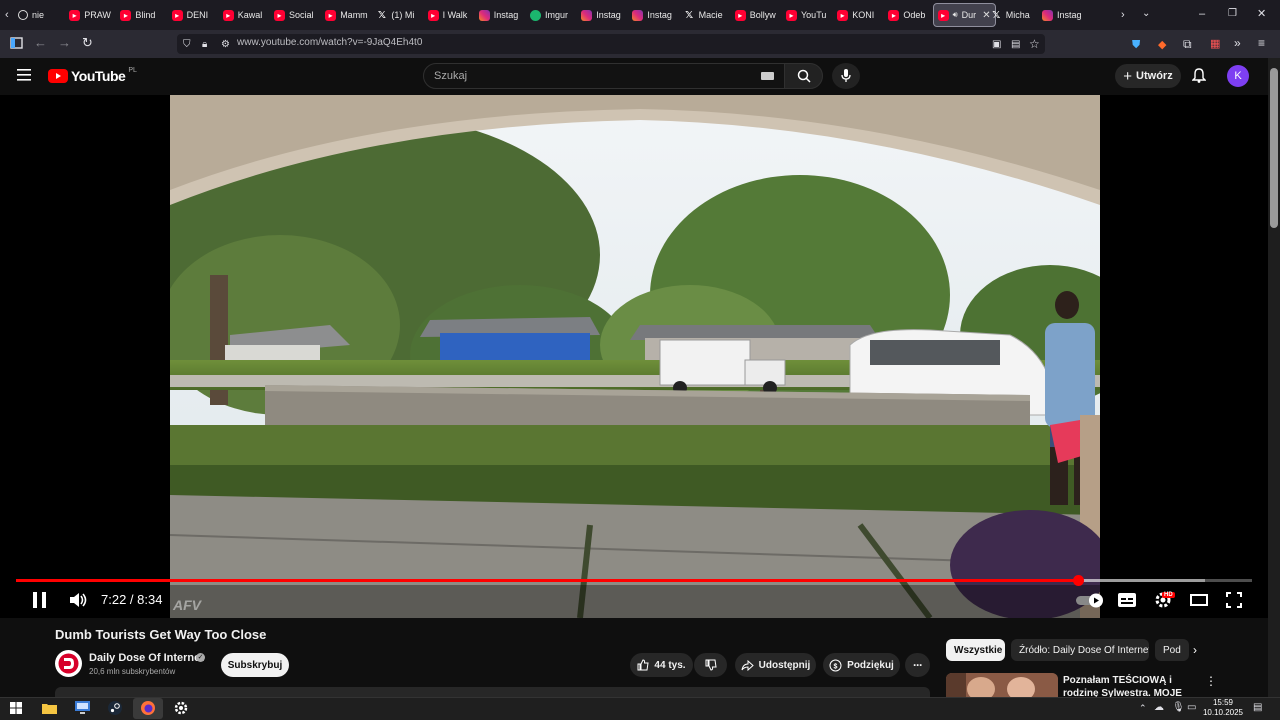 The height and width of the screenshot is (720, 1280). I want to click on microphone-tray-icon: 🎙︎, so click(1178, 708).